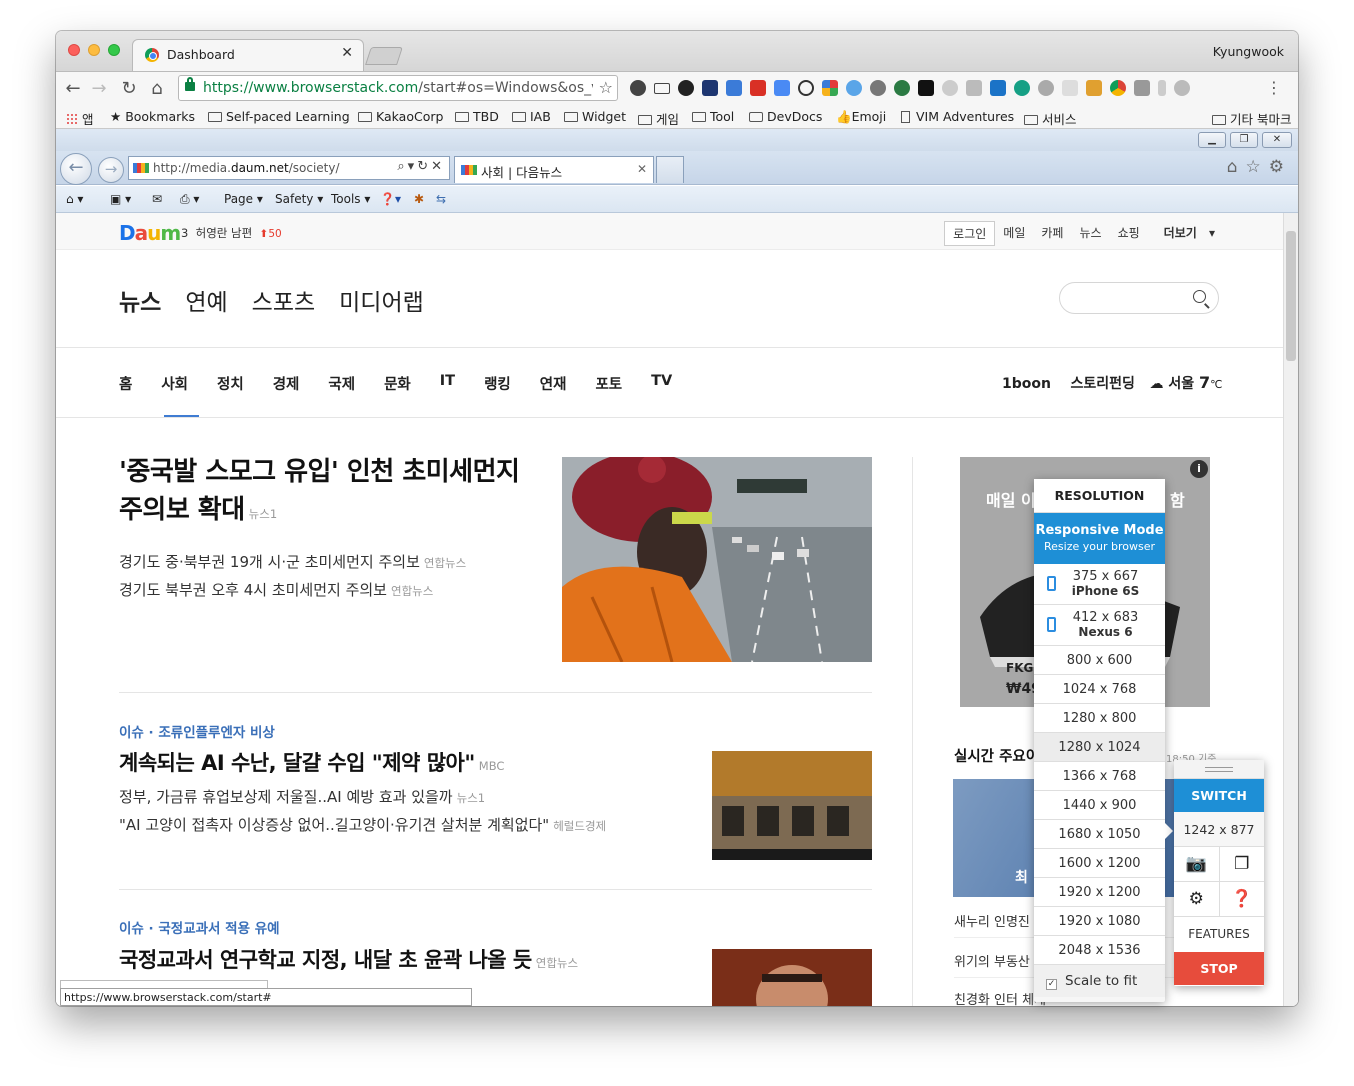  Describe the element at coordinates (1212, 140) in the screenshot. I see `ie-minimize-button: ▁` at that location.